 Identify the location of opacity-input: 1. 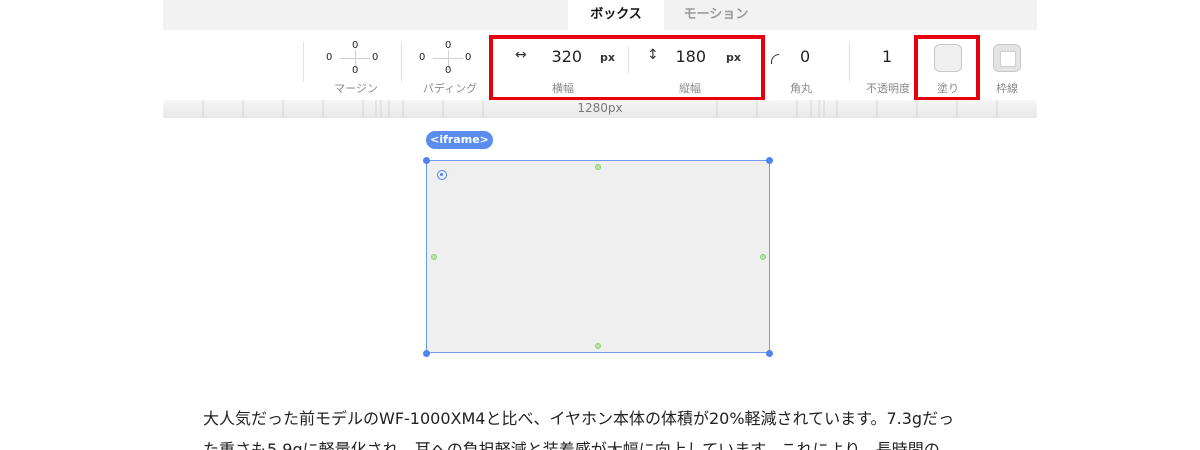
(887, 56).